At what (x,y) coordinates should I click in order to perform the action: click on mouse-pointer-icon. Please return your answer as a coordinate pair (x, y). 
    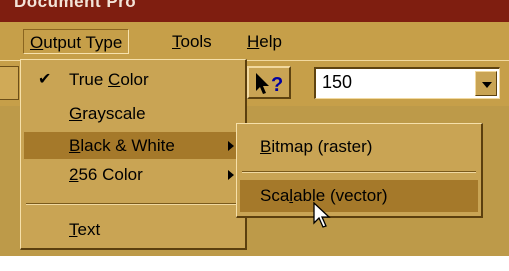
    Looking at the image, I should click on (322, 215).